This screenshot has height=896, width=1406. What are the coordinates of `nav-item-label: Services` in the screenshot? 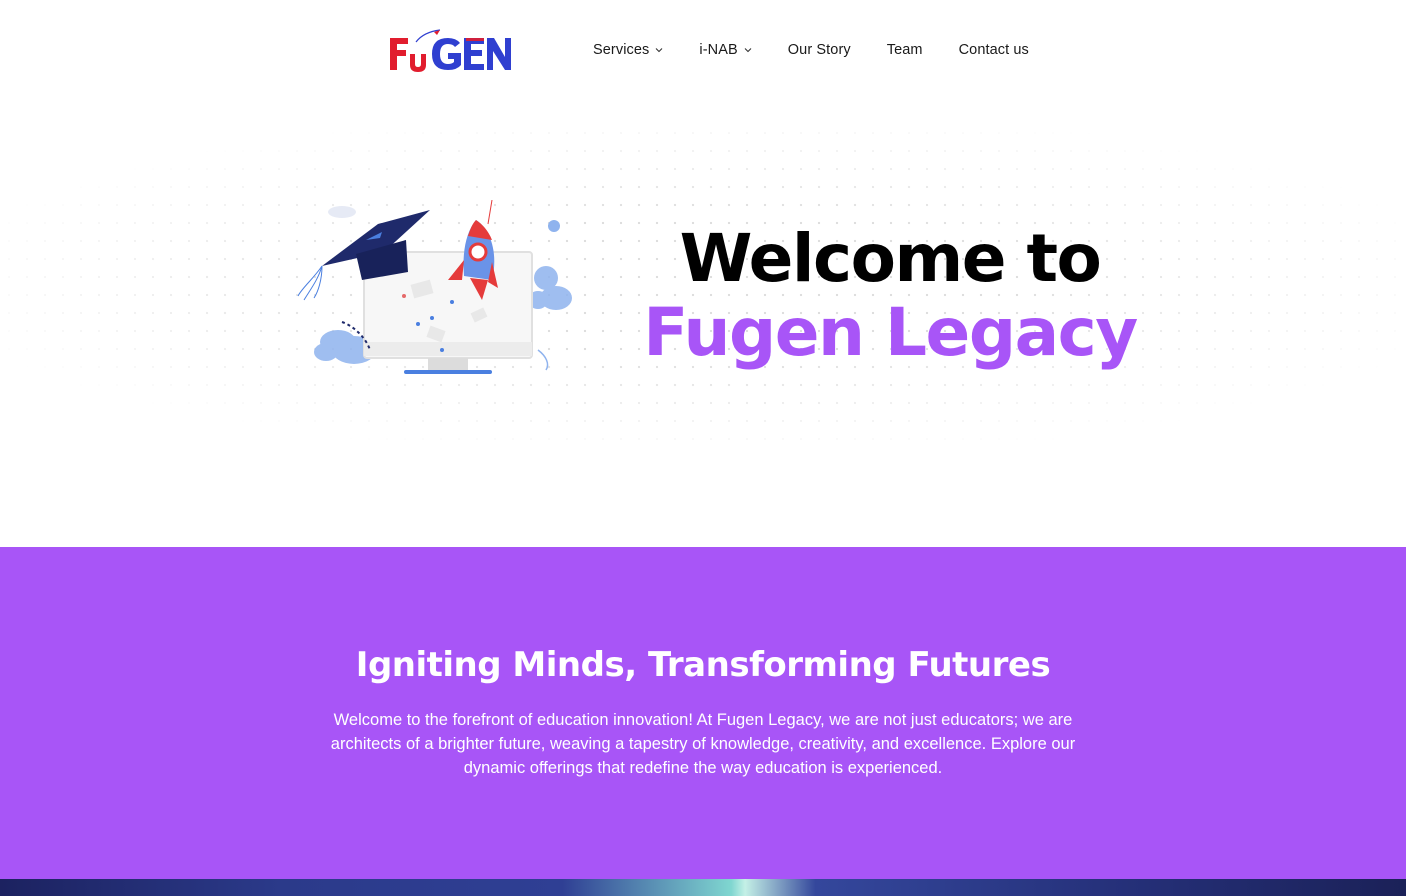 It's located at (621, 50).